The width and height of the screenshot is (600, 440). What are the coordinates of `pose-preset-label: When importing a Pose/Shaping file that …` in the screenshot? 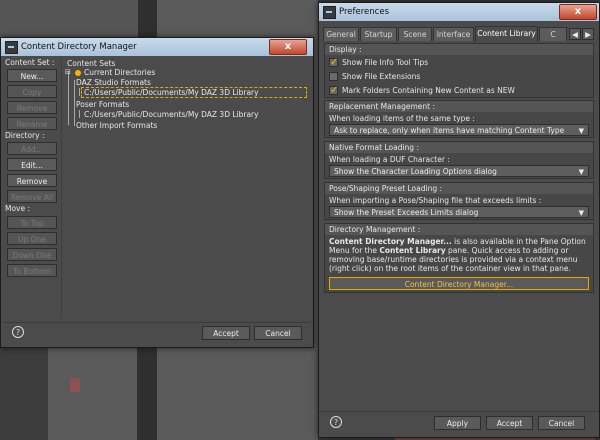 It's located at (435, 200).